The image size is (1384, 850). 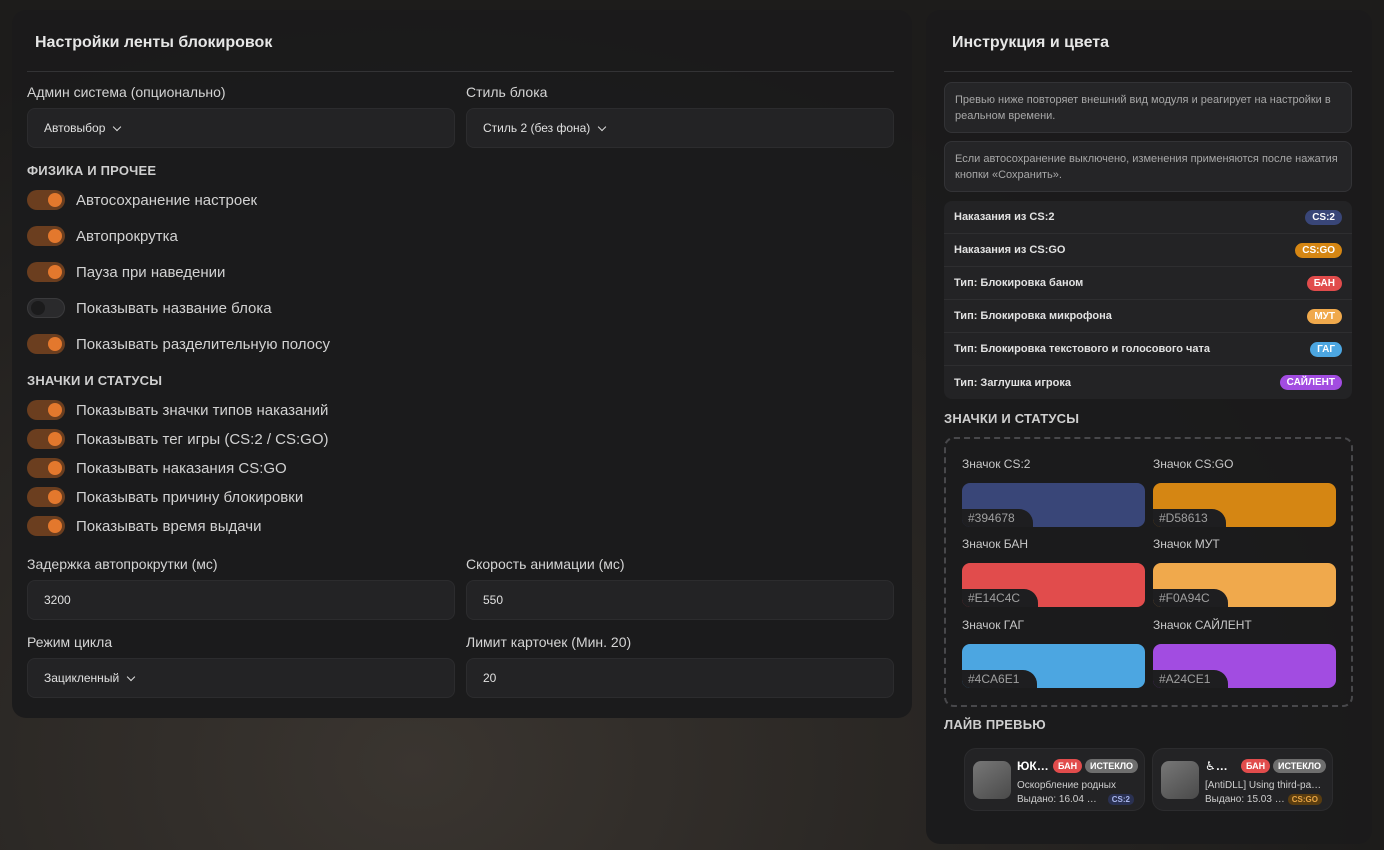 What do you see at coordinates (174, 308) in the screenshot?
I see `physics-toggle-label: Показывать название блока` at bounding box center [174, 308].